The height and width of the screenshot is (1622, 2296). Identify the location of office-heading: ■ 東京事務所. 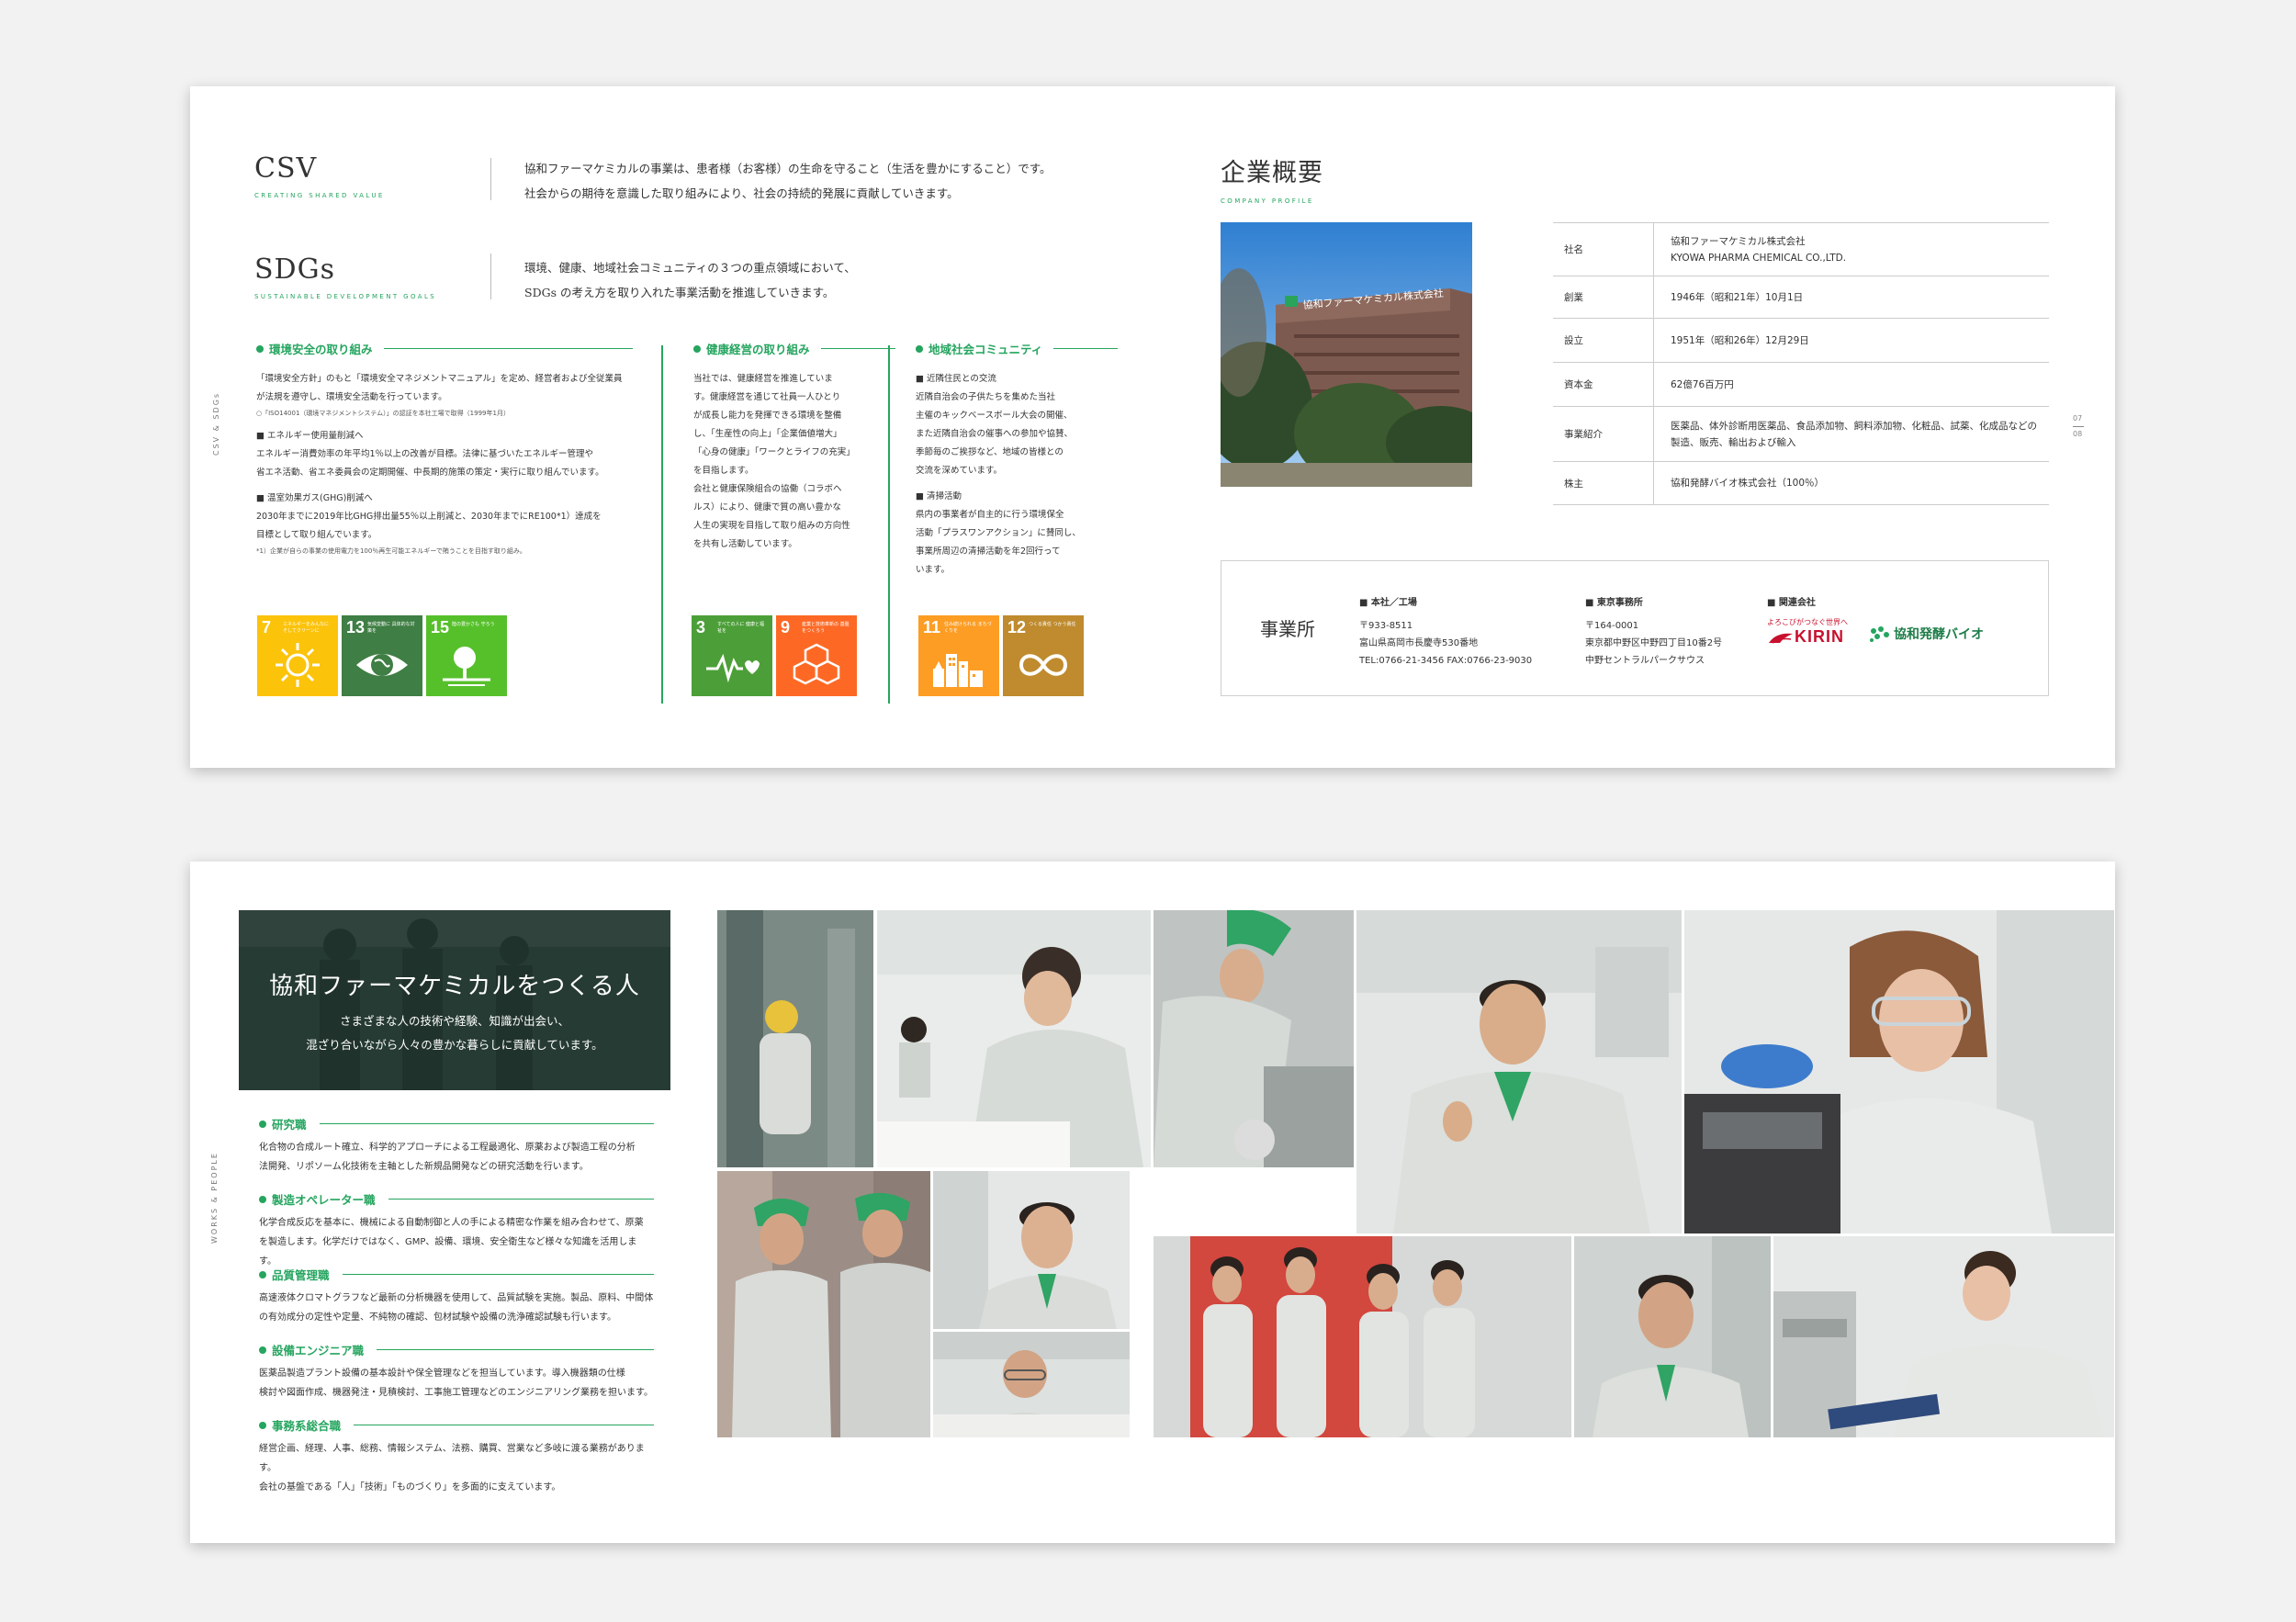
(1614, 603).